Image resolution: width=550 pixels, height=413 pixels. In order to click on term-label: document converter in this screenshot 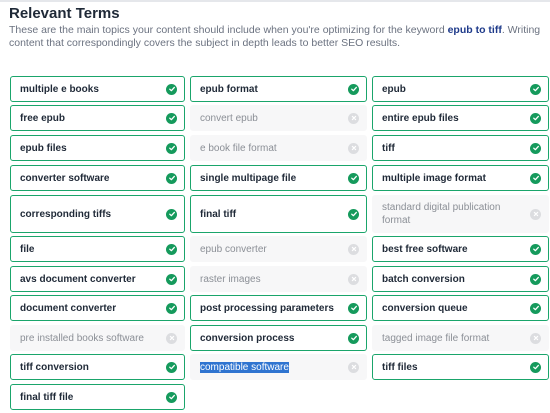, I will do `click(93, 308)`.